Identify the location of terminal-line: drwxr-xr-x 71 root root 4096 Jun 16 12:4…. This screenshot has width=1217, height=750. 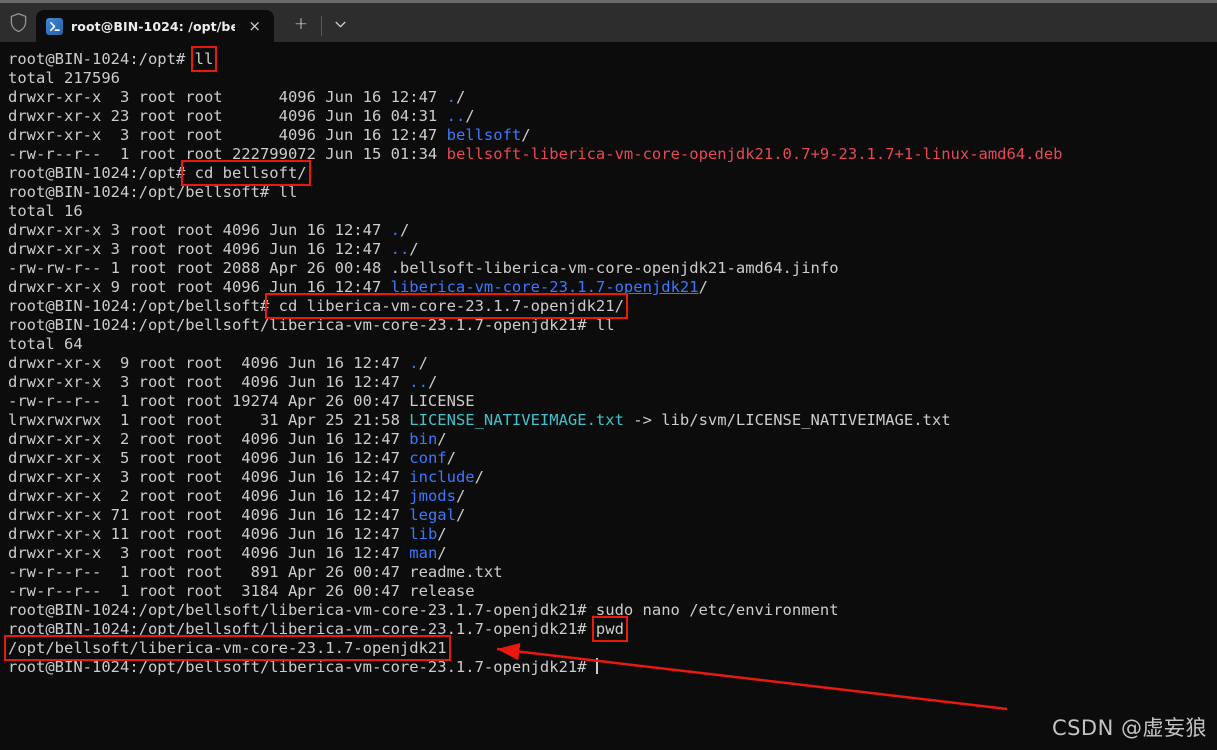
(612, 515).